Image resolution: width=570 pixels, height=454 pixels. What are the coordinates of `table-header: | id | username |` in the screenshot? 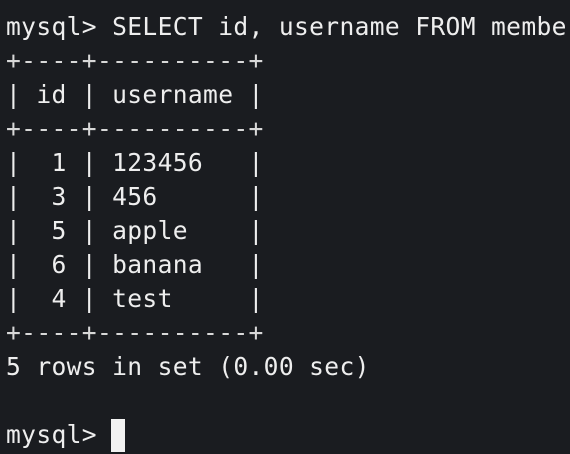 It's located at (135, 94).